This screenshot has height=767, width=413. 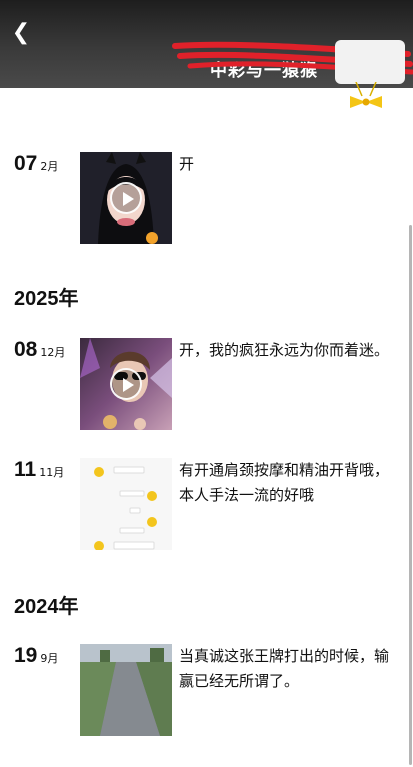 I want to click on entry-date: 19 9月, so click(x=36, y=656).